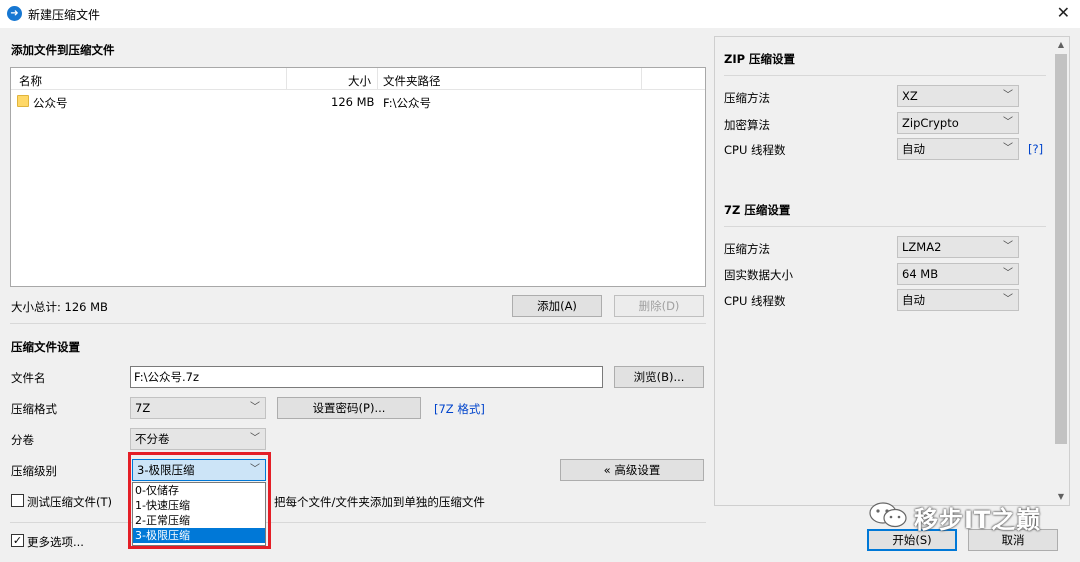  What do you see at coordinates (143, 408) in the screenshot?
I see `format-value: 7Z` at bounding box center [143, 408].